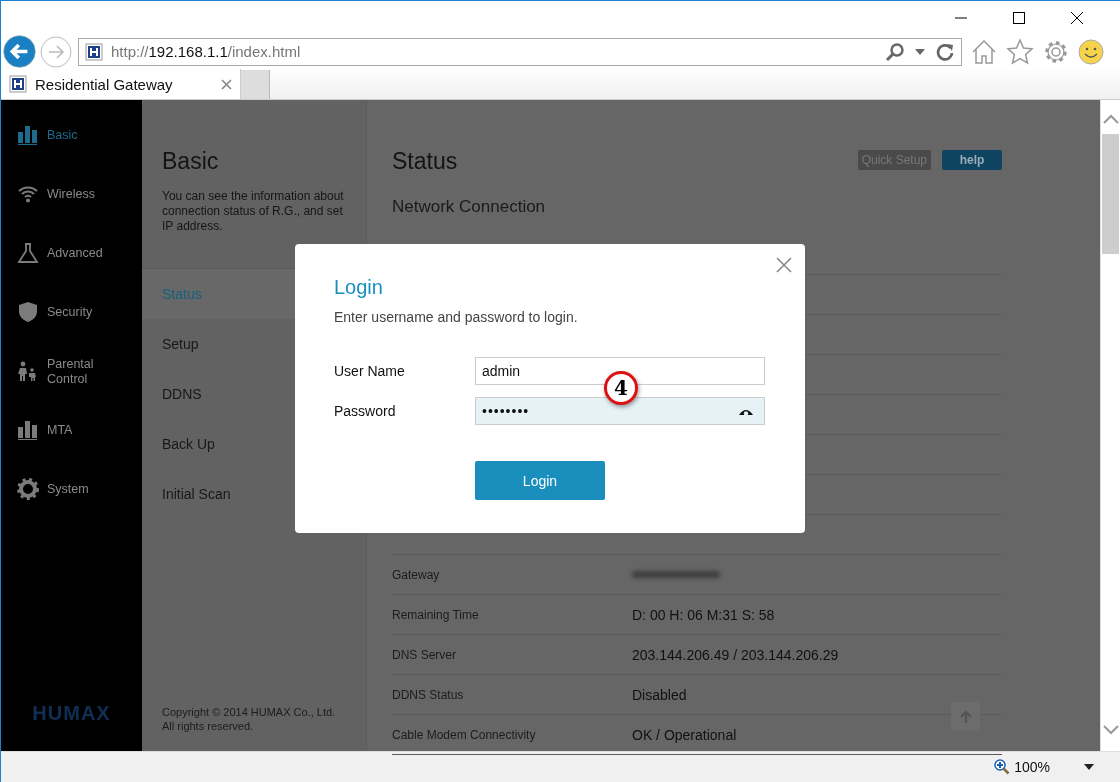  I want to click on password-field: ••••••••, so click(620, 411).